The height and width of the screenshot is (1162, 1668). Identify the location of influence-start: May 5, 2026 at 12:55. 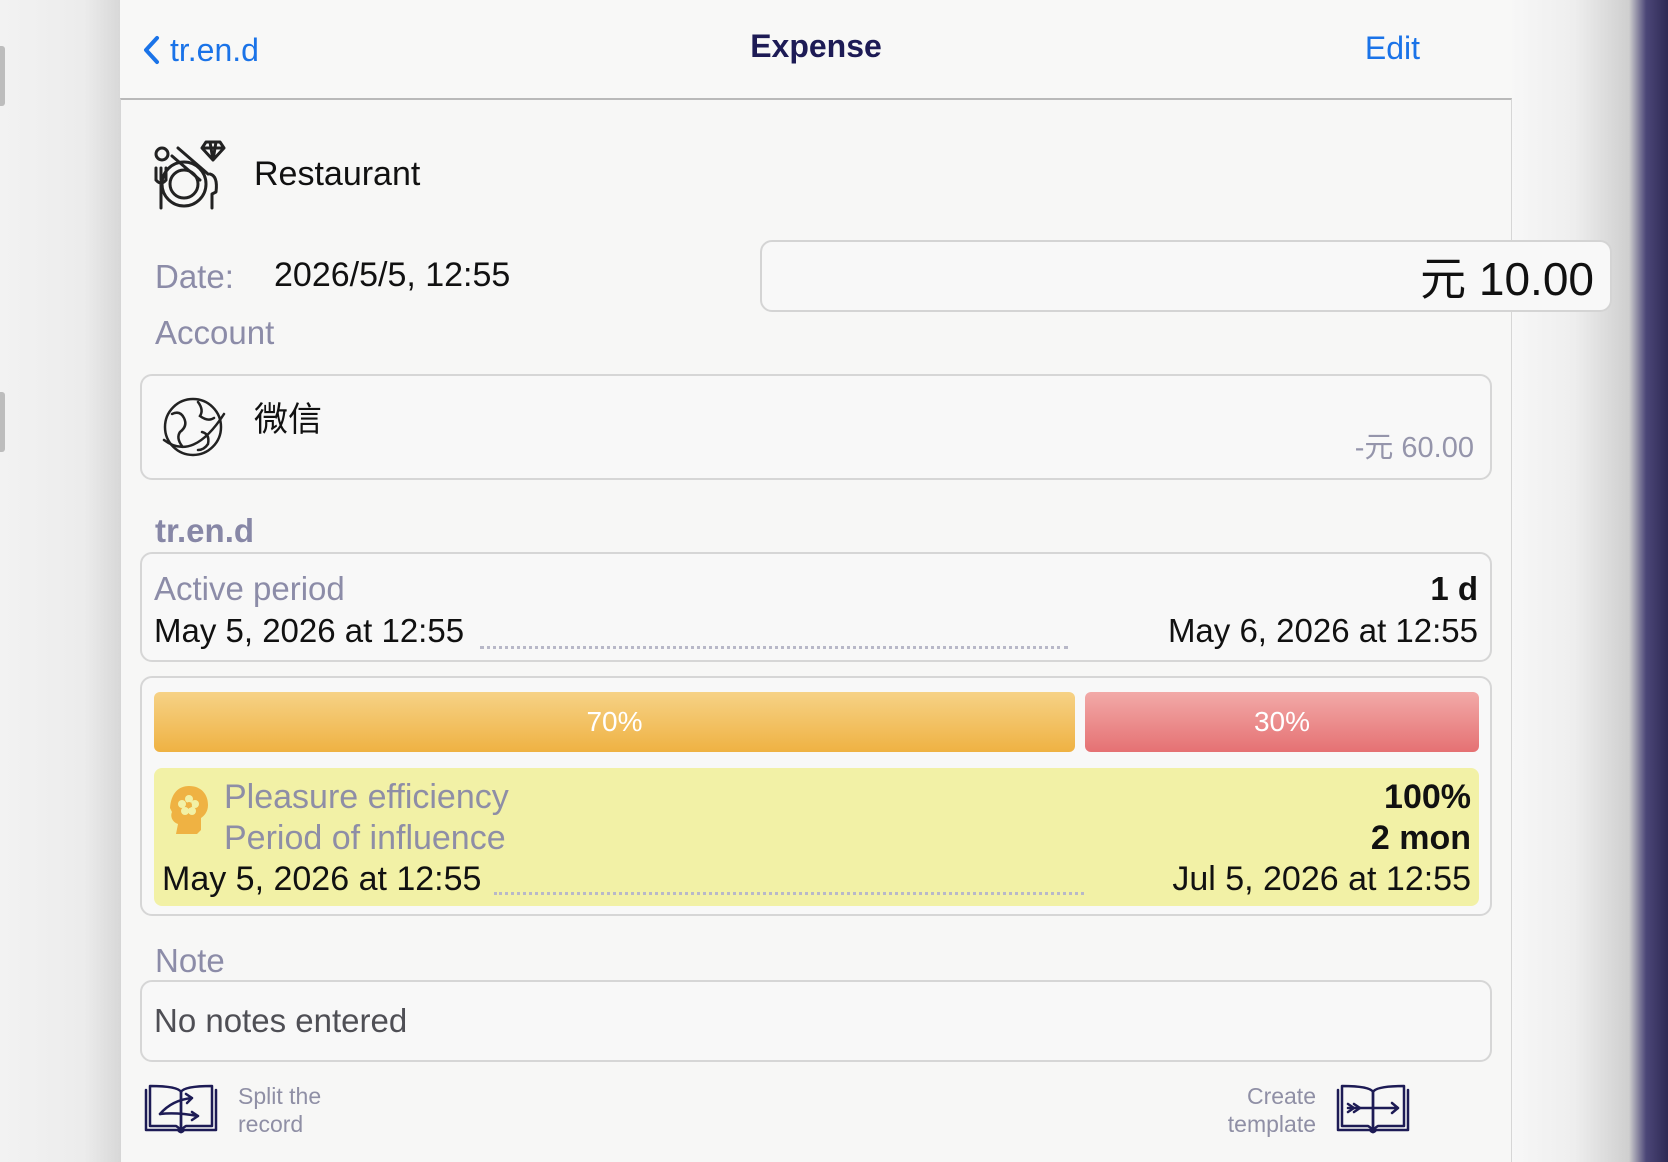
(322, 879).